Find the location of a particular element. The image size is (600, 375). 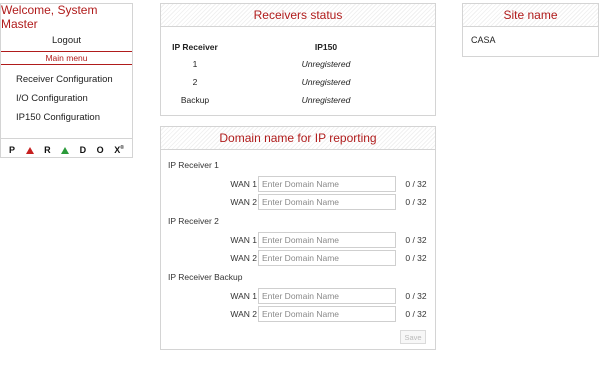

logout-link: Logout is located at coordinates (66, 40).